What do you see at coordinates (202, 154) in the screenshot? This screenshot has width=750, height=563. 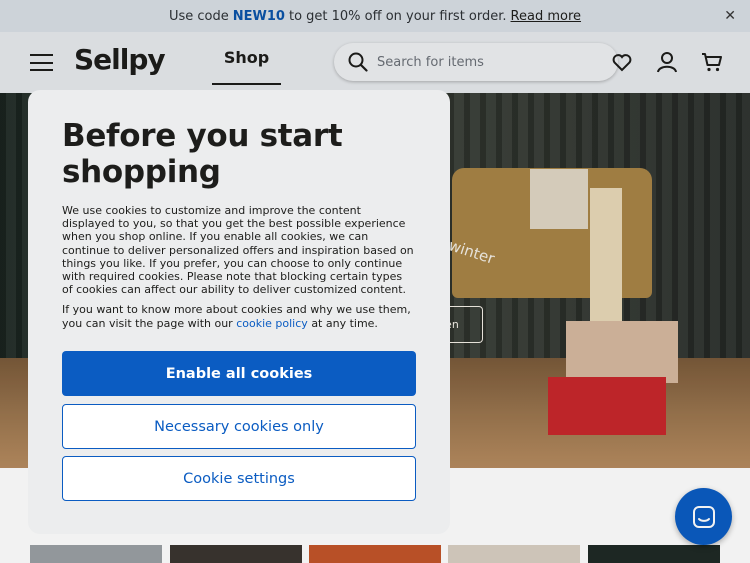 I see `modal-title: Before you start shopping` at bounding box center [202, 154].